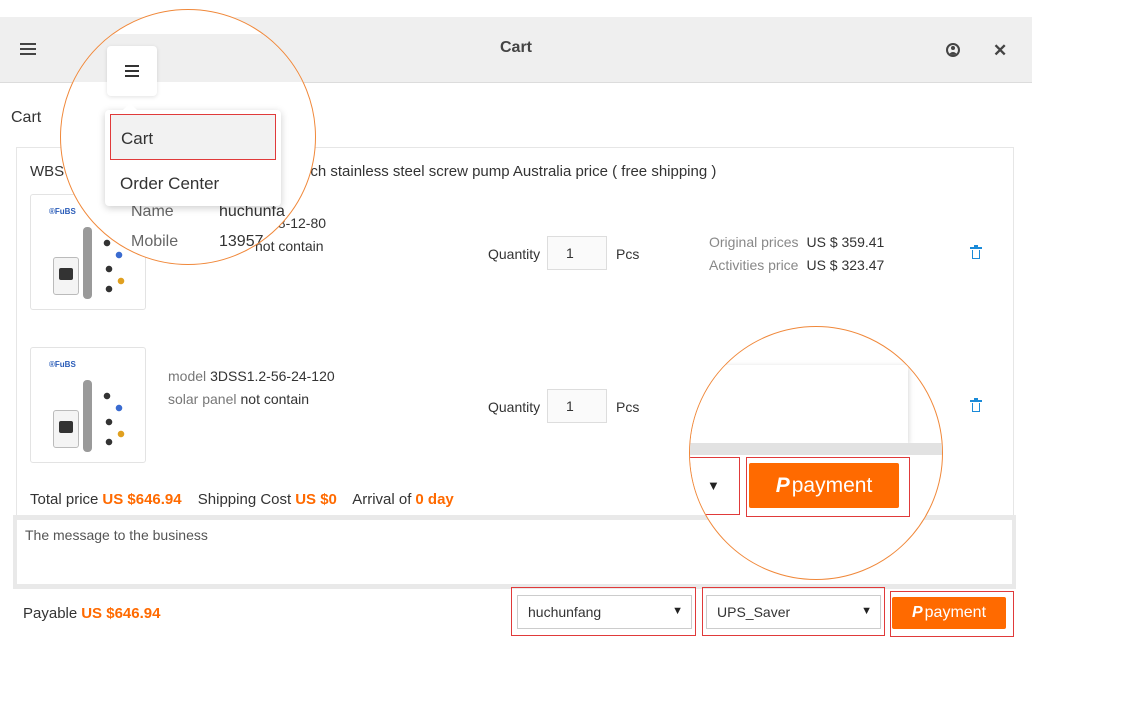 The height and width of the screenshot is (712, 1142). Describe the element at coordinates (754, 265) in the screenshot. I see `activity-price-label: Activities price` at that location.